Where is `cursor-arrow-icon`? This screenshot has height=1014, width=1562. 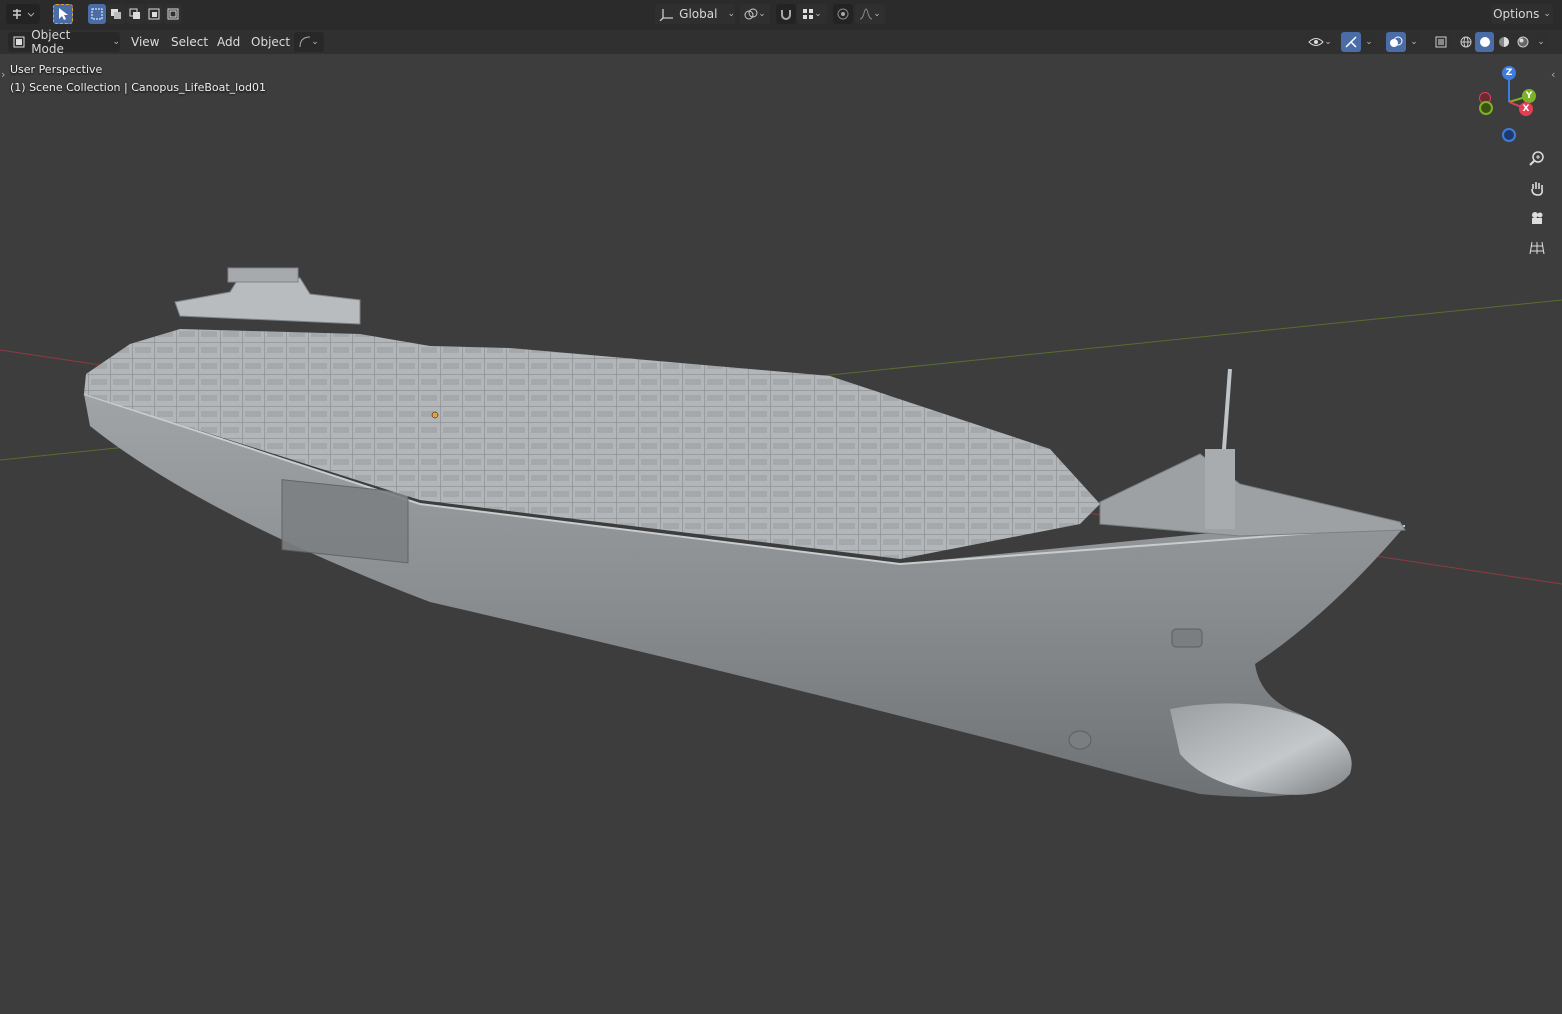
cursor-arrow-icon is located at coordinates (63, 14).